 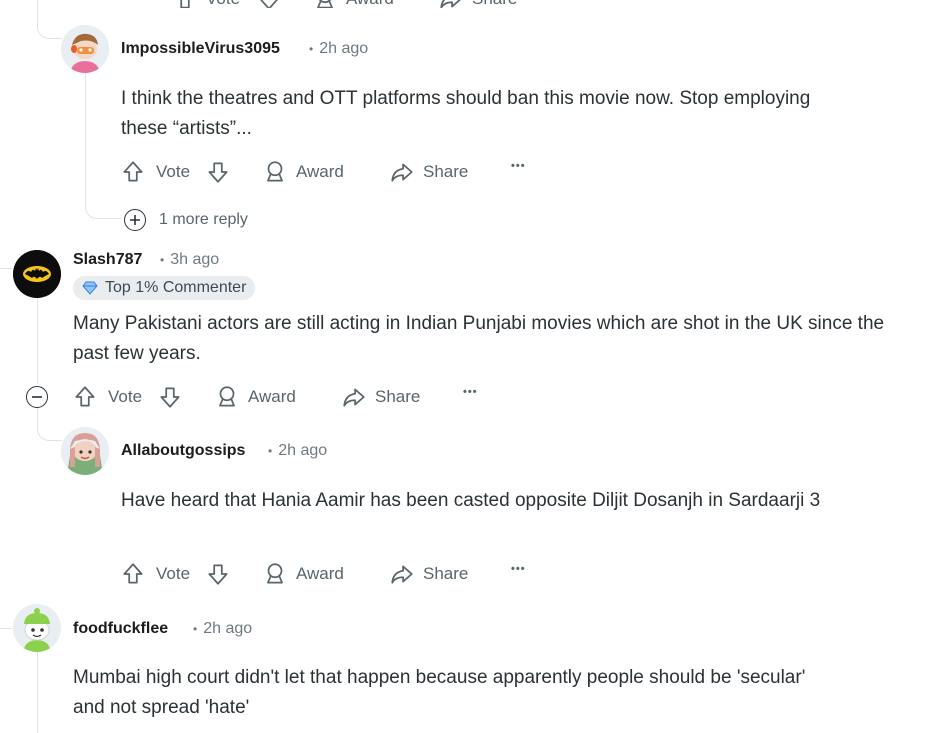 I want to click on collapse-thread-button, so click(x=37, y=397).